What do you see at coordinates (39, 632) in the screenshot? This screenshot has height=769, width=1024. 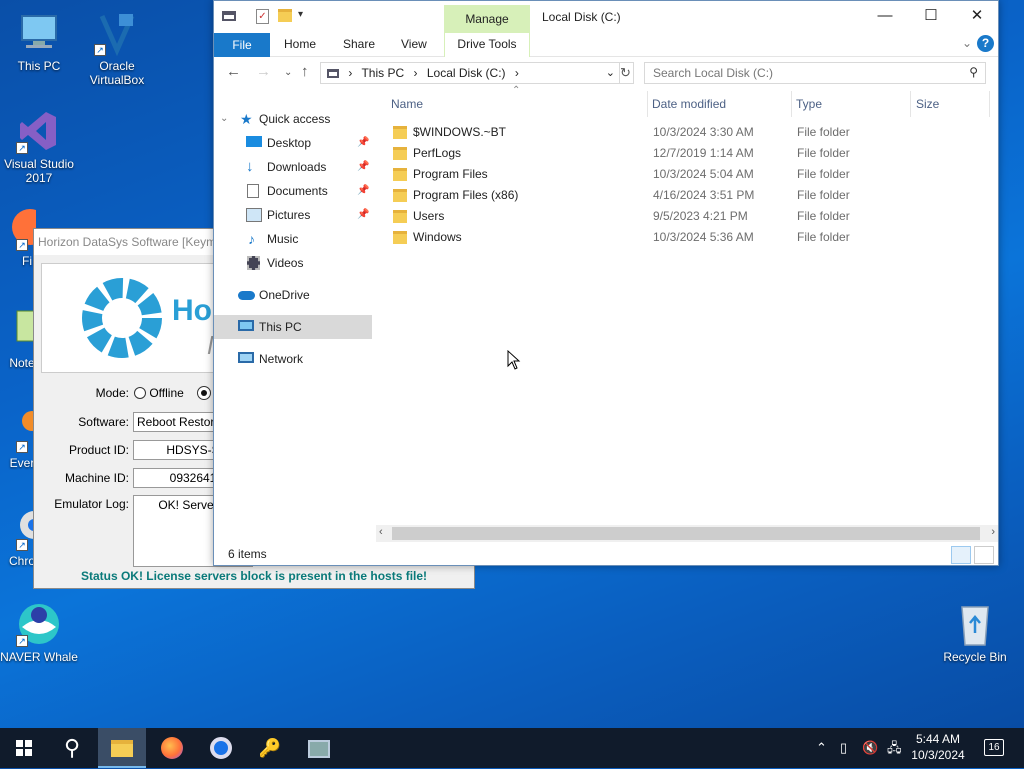 I see `desktop-icon-naver-whale: ↗ NAVER Whale` at bounding box center [39, 632].